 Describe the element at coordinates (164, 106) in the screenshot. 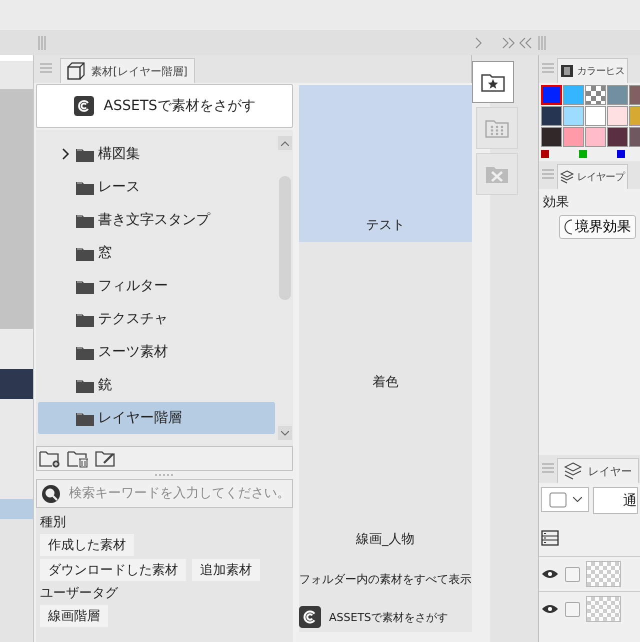

I see `assets-button: ASSETSで素材をさがす` at that location.